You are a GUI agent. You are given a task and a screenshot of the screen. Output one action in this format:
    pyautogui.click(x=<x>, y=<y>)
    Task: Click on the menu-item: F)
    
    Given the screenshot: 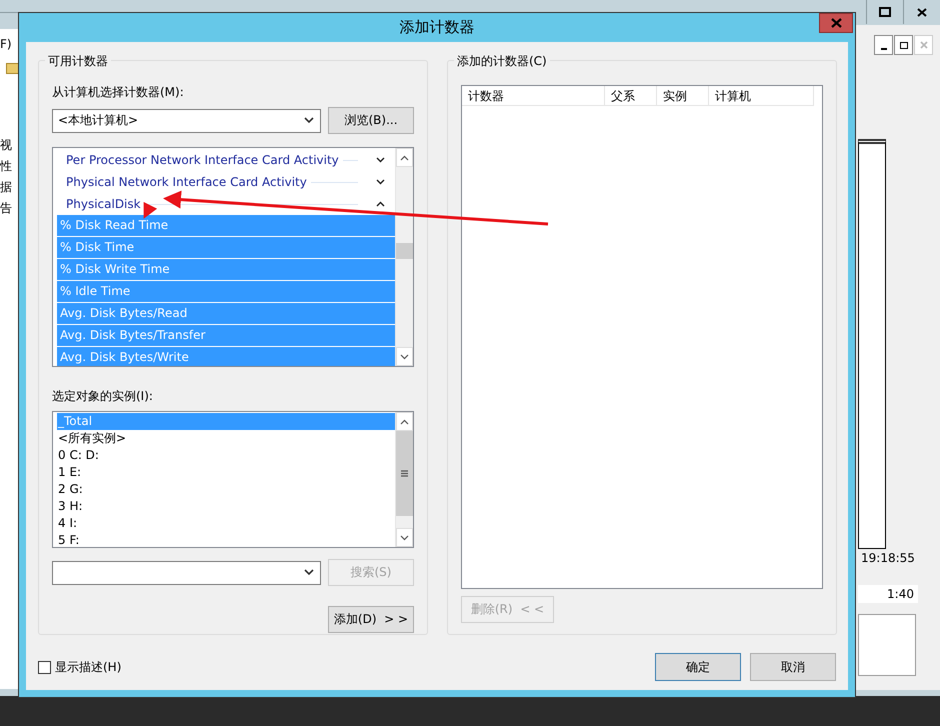 What is the action you would take?
    pyautogui.click(x=6, y=44)
    